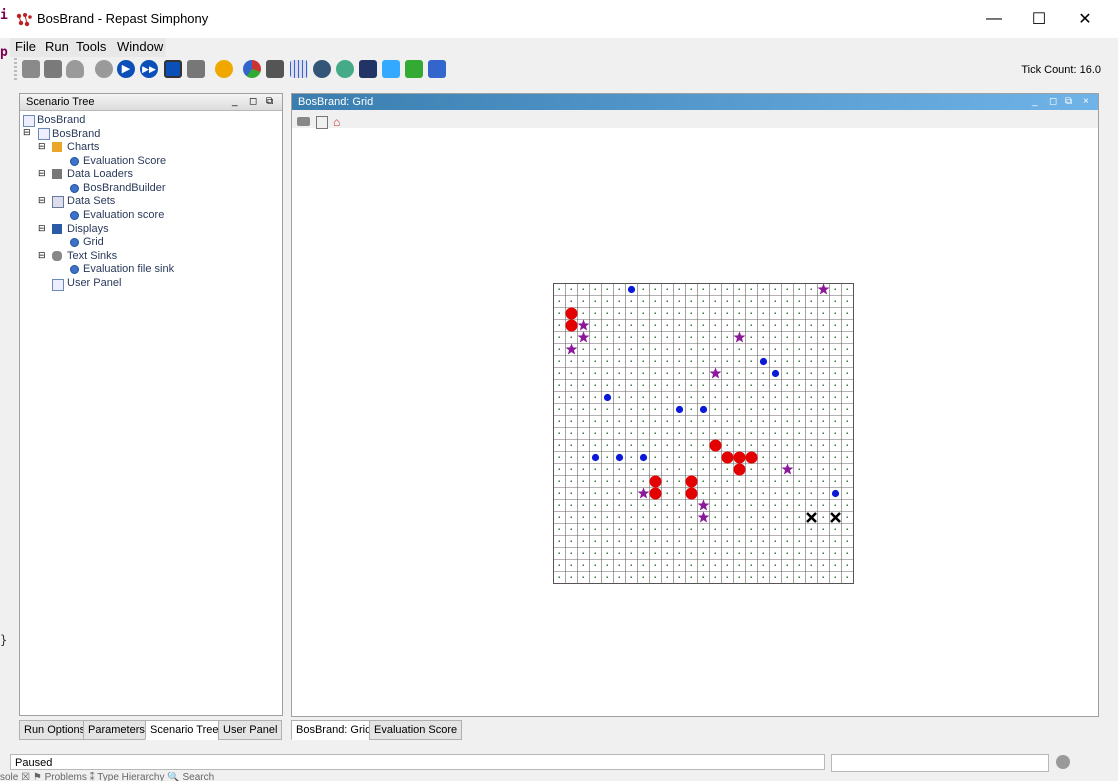 The height and width of the screenshot is (781, 1118). I want to click on tree-item-bosbrandbuilder: BosBrandBuilder, so click(124, 188).